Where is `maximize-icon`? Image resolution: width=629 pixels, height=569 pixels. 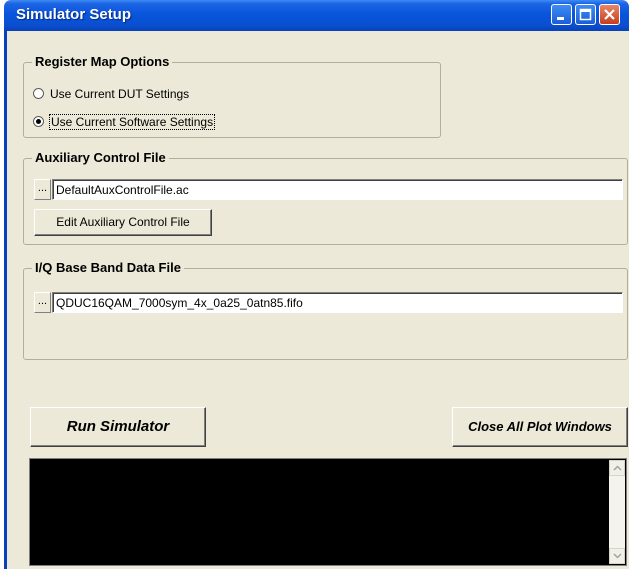
maximize-icon is located at coordinates (585, 14).